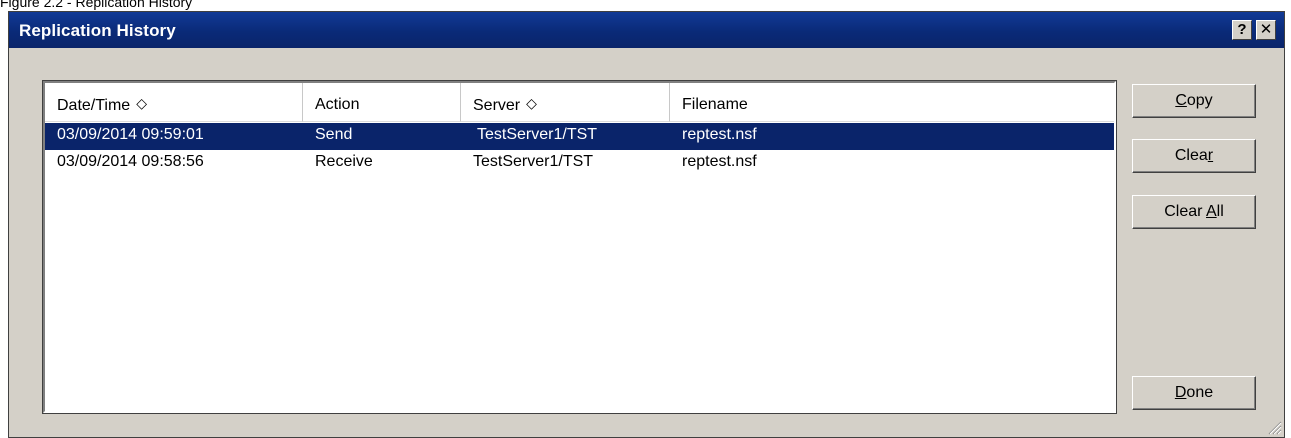 This screenshot has width=1291, height=438. I want to click on clear-button: Clear, so click(1194, 156).